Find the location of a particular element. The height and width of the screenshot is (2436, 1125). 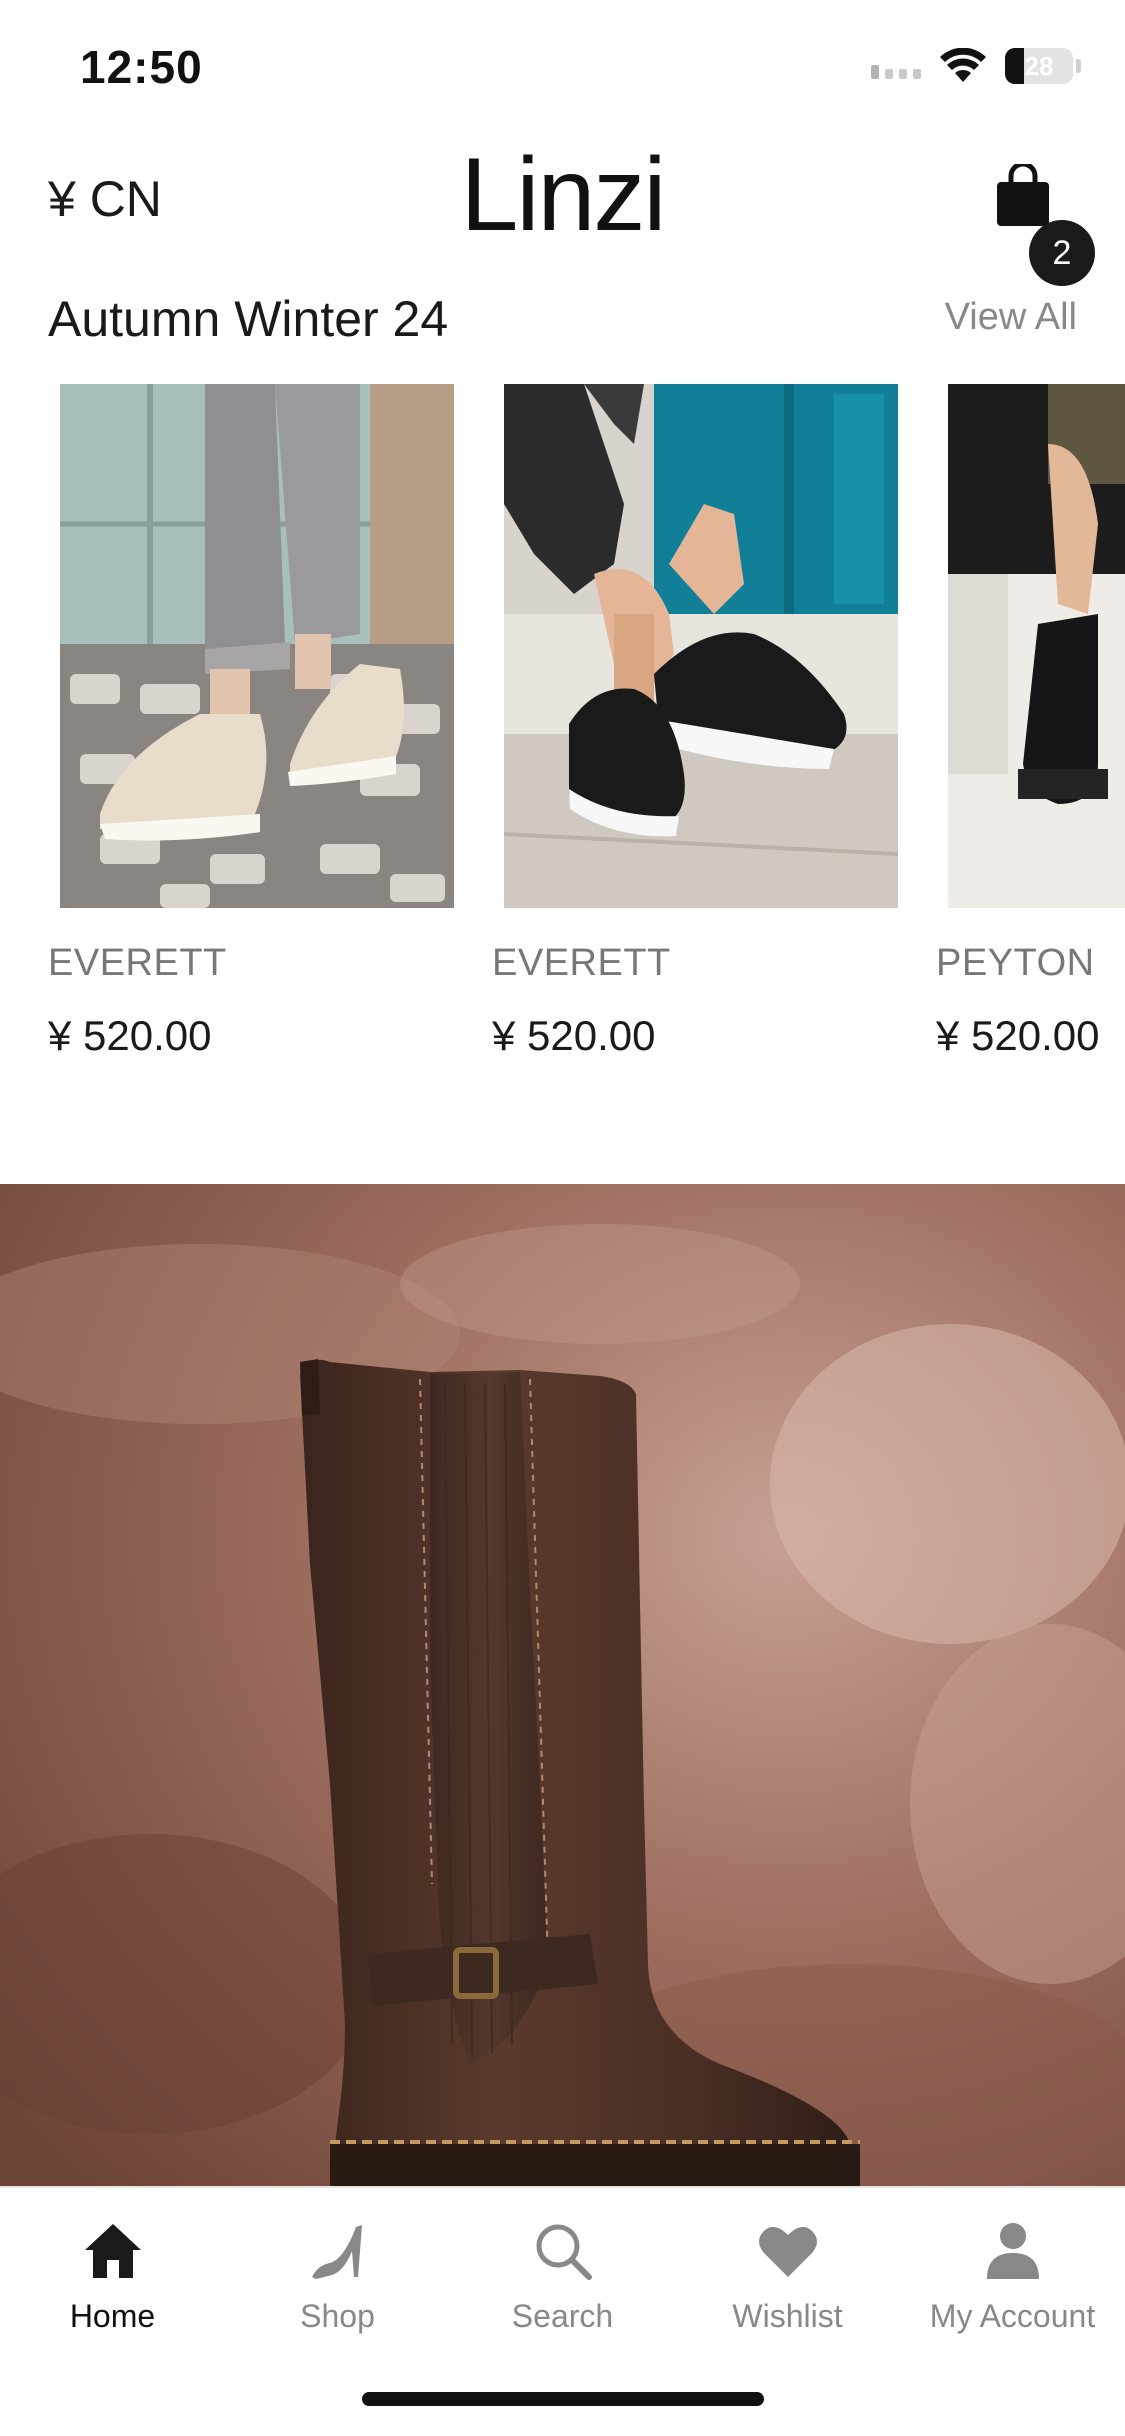

tab-search: Search is located at coordinates (562, 2279).